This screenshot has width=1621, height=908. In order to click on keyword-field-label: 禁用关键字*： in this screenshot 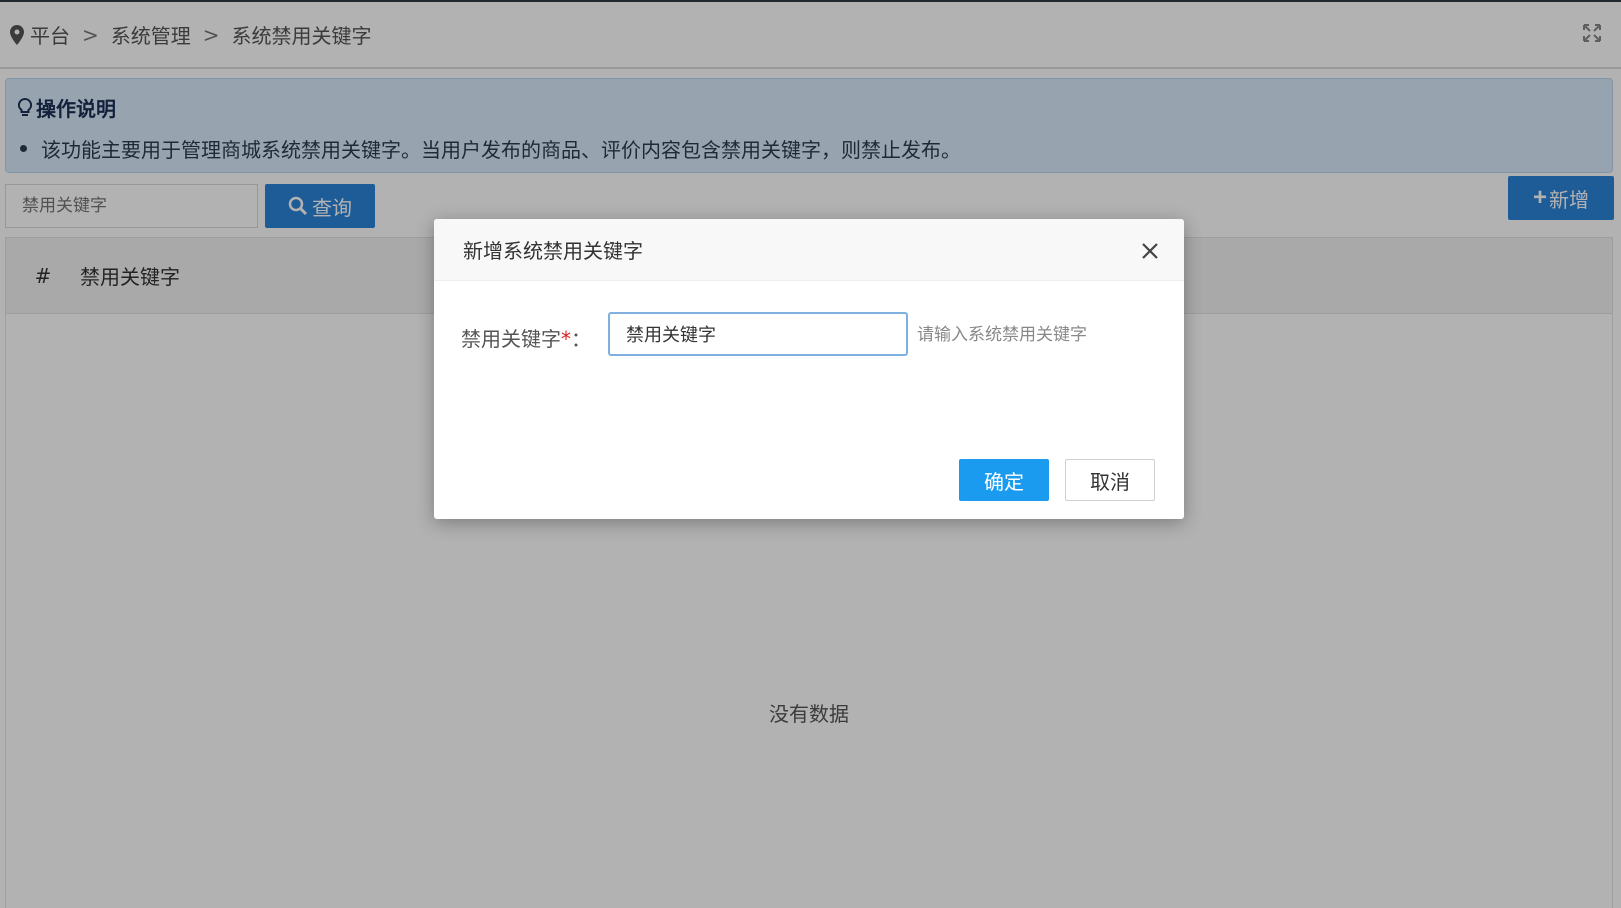, I will do `click(526, 339)`.